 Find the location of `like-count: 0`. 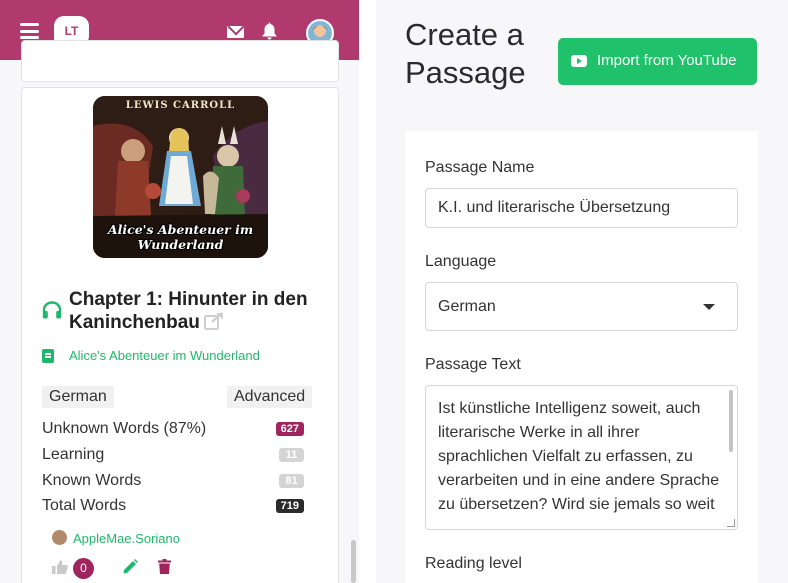

like-count: 0 is located at coordinates (83, 568).